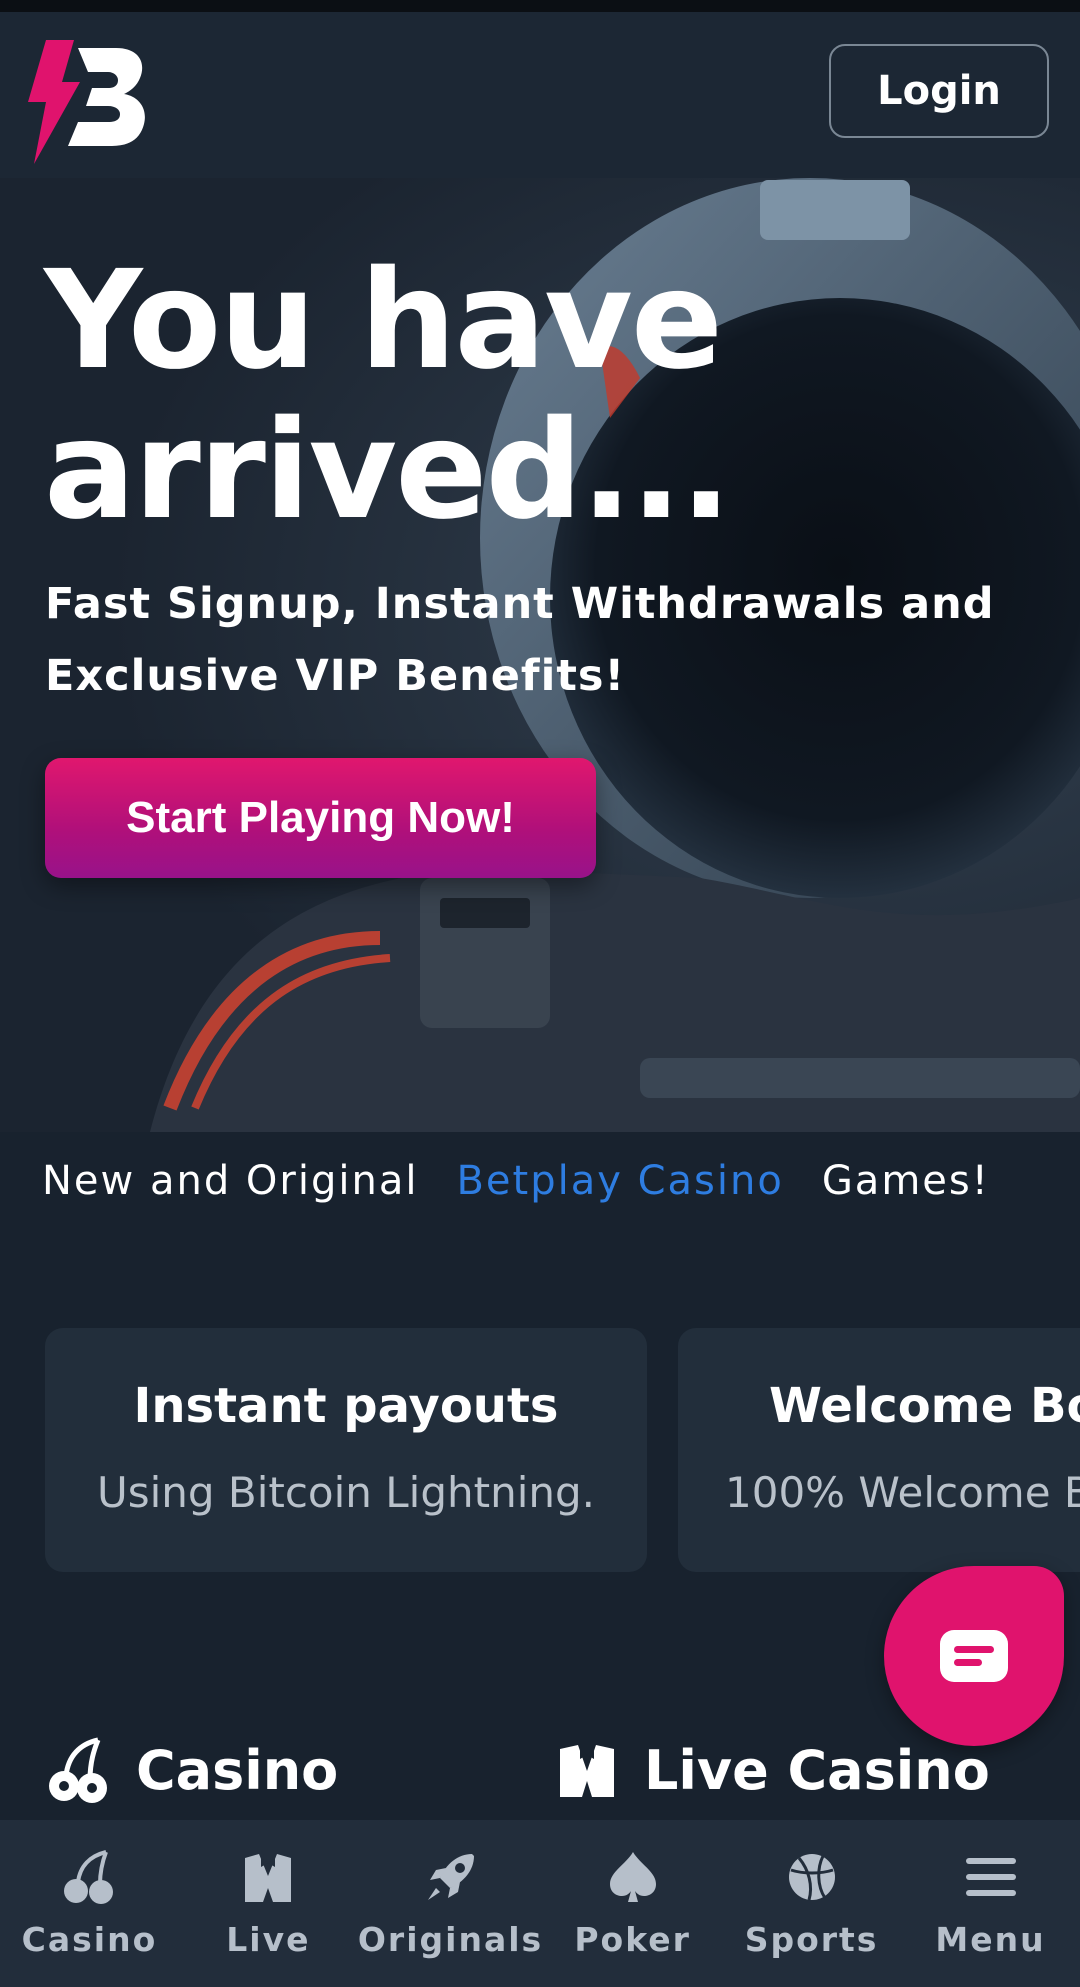 The image size is (1080, 1987). Describe the element at coordinates (990, 1903) in the screenshot. I see `nav-item-menu: Menu` at that location.